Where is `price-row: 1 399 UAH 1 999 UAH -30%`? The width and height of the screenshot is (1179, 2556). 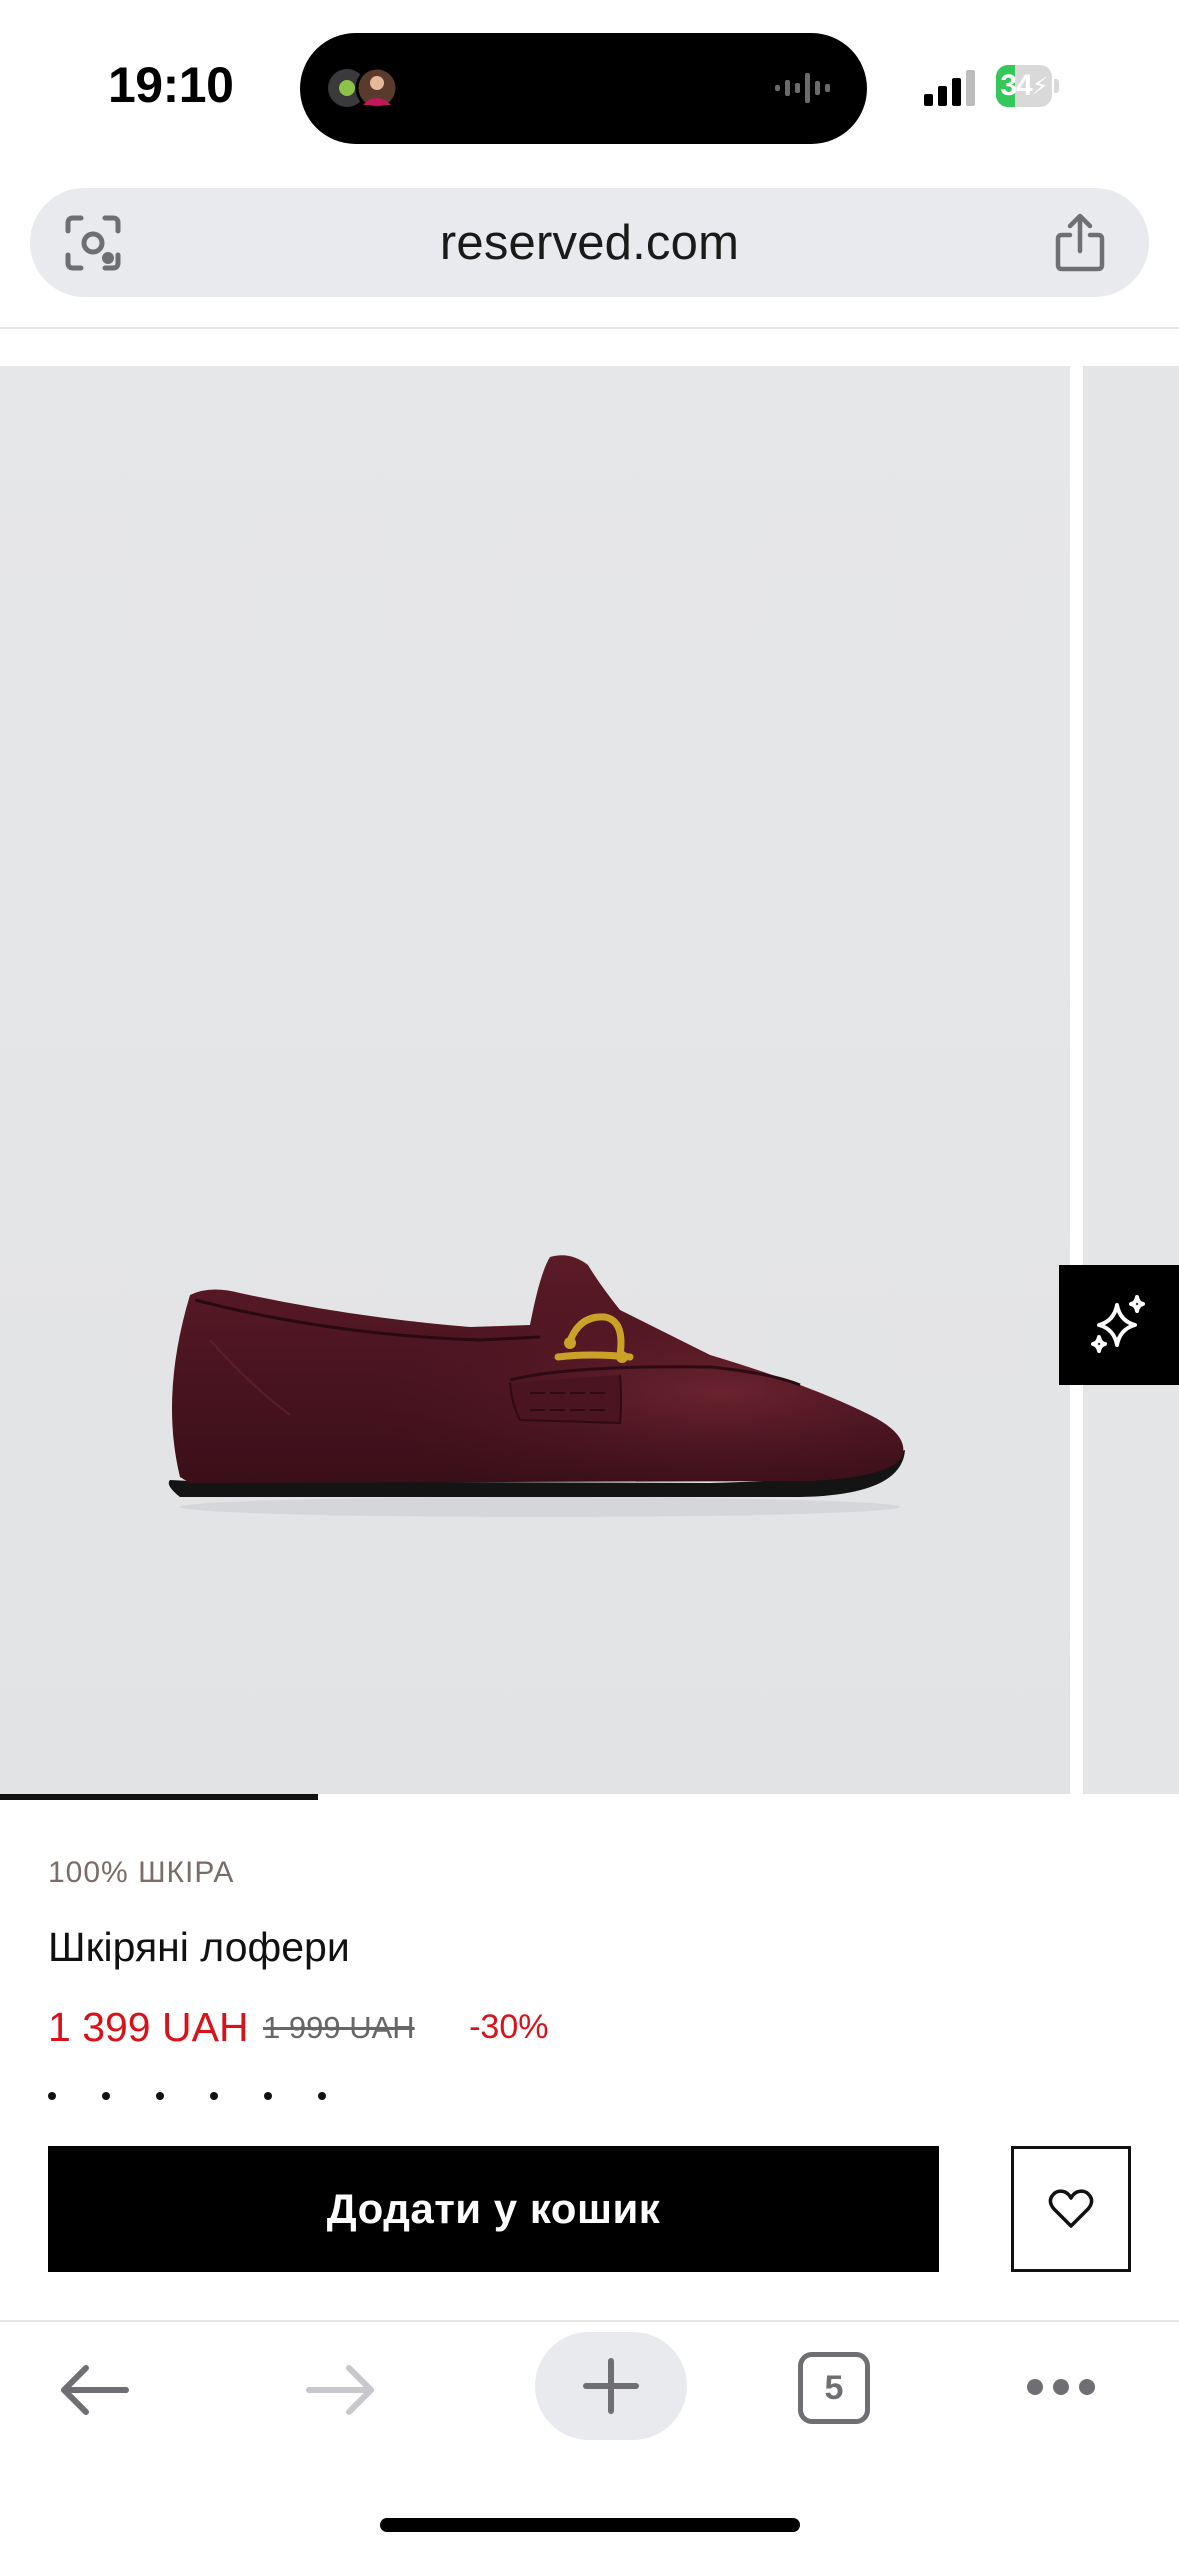
price-row: 1 399 UAH 1 999 UAH -30% is located at coordinates (298, 2032).